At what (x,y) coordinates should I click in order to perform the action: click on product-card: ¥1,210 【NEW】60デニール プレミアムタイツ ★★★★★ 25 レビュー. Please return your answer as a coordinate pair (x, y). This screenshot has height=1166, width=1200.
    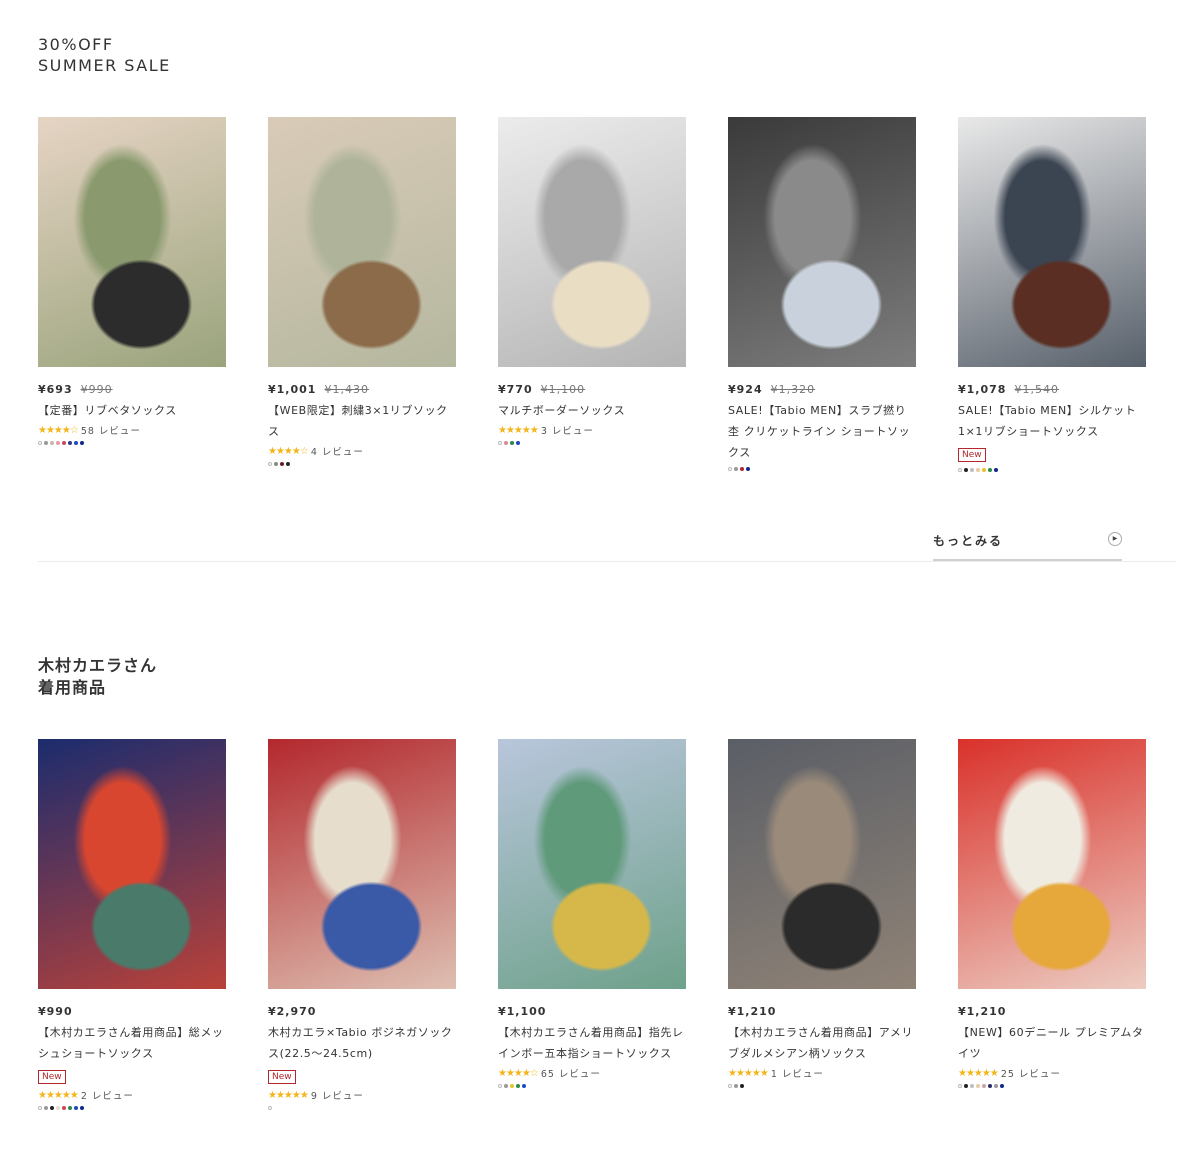
    Looking at the image, I should click on (1052, 925).